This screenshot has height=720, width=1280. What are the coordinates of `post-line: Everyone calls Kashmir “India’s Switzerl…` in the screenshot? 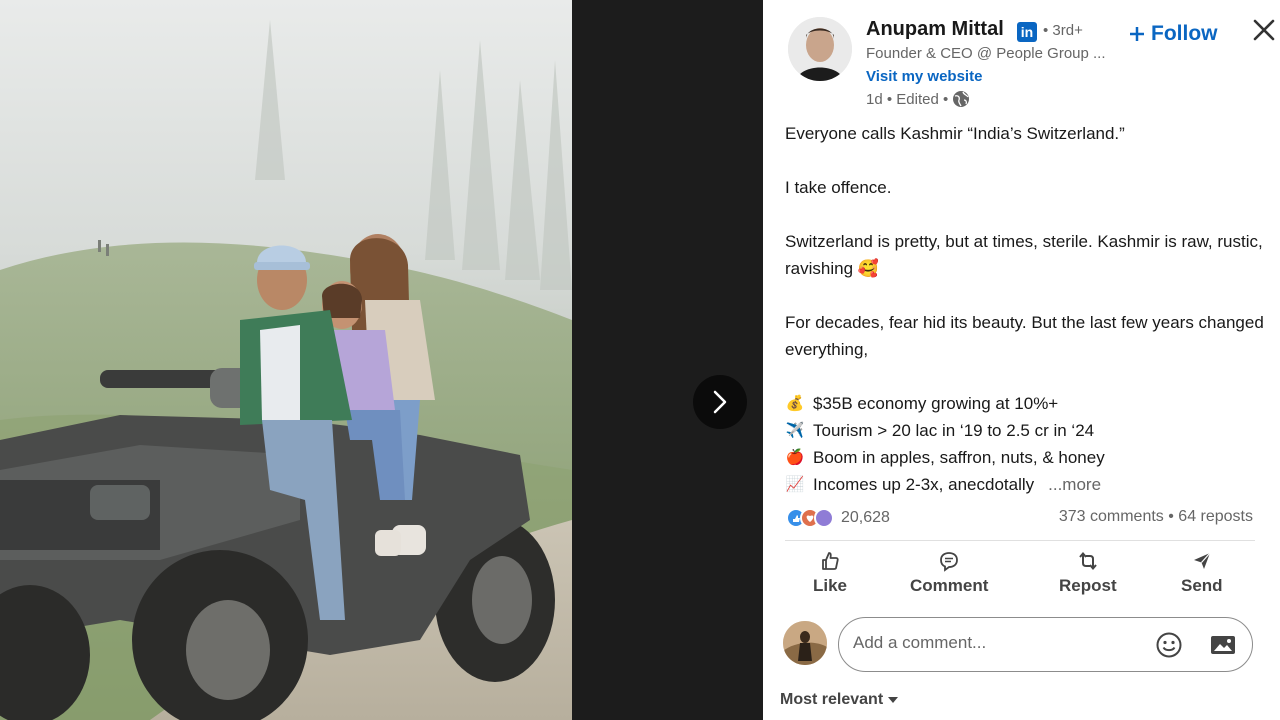 It's located at (955, 133).